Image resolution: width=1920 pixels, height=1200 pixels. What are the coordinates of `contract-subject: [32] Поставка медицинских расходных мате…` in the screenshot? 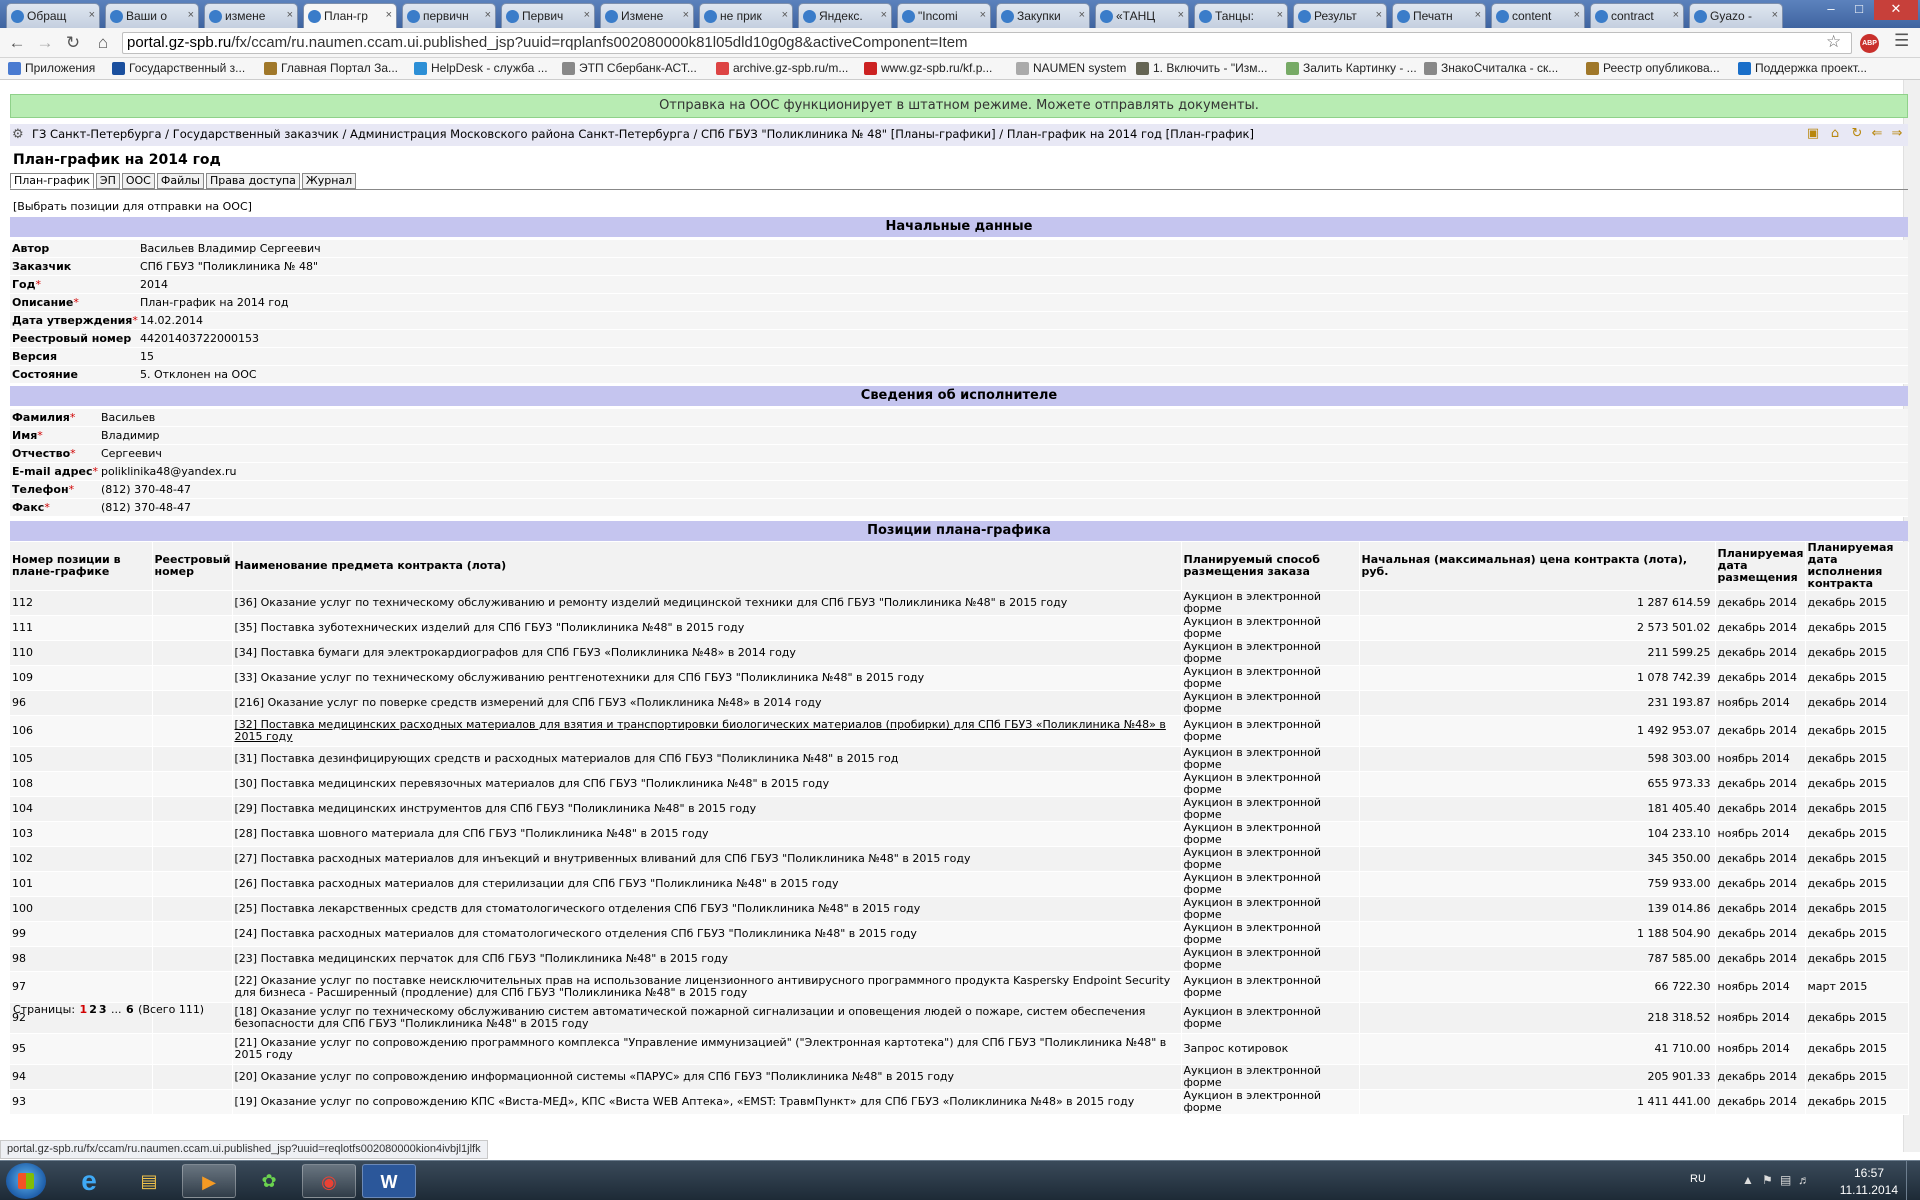 It's located at (700, 730).